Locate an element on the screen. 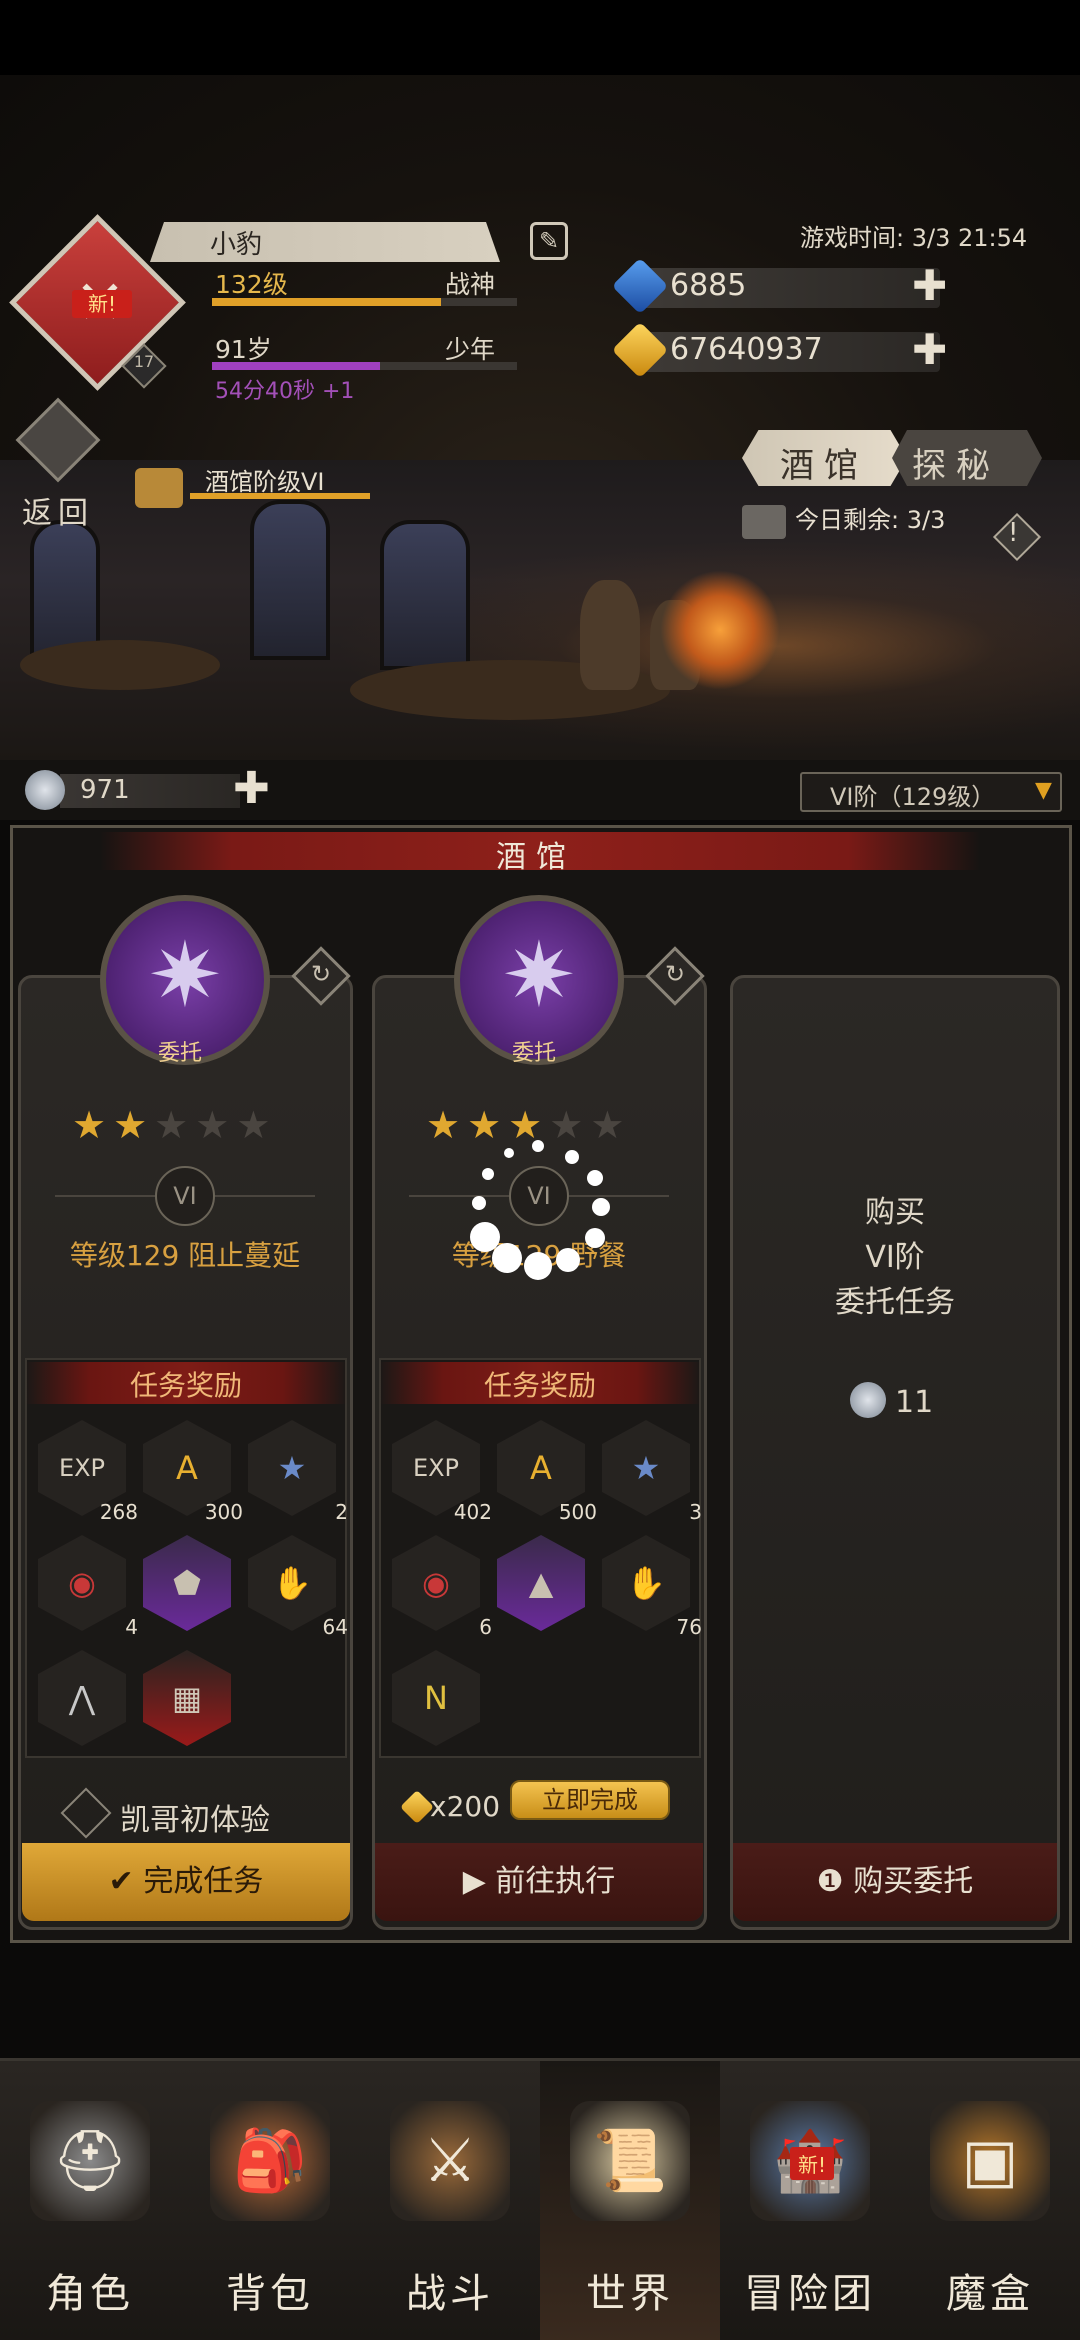 This screenshot has height=2340, width=1080. add-gems-button: ✚ is located at coordinates (929, 286).